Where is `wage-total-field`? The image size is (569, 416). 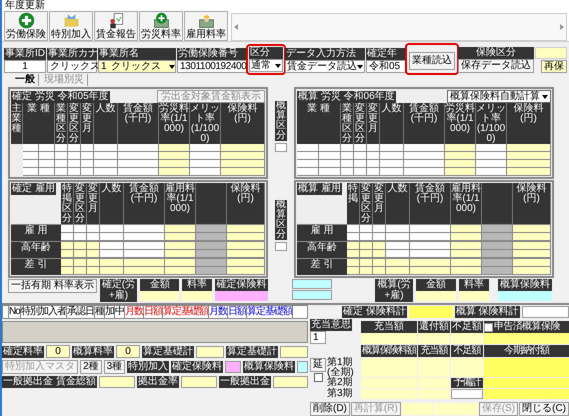
wage-total-field is located at coordinates (116, 382).